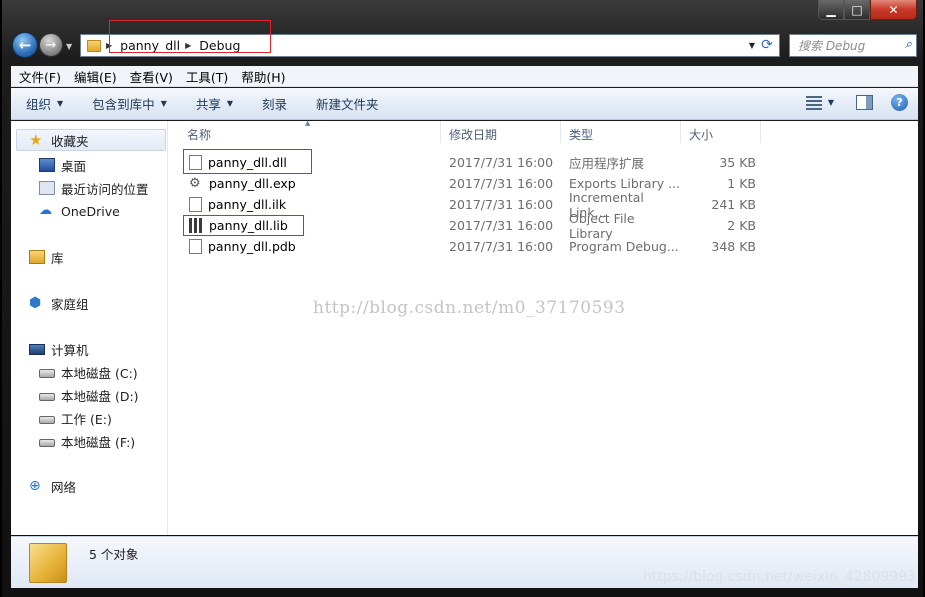 This screenshot has height=597, width=925. I want to click on nav-drive-d-label: 本地磁盘 (D:), so click(100, 396).